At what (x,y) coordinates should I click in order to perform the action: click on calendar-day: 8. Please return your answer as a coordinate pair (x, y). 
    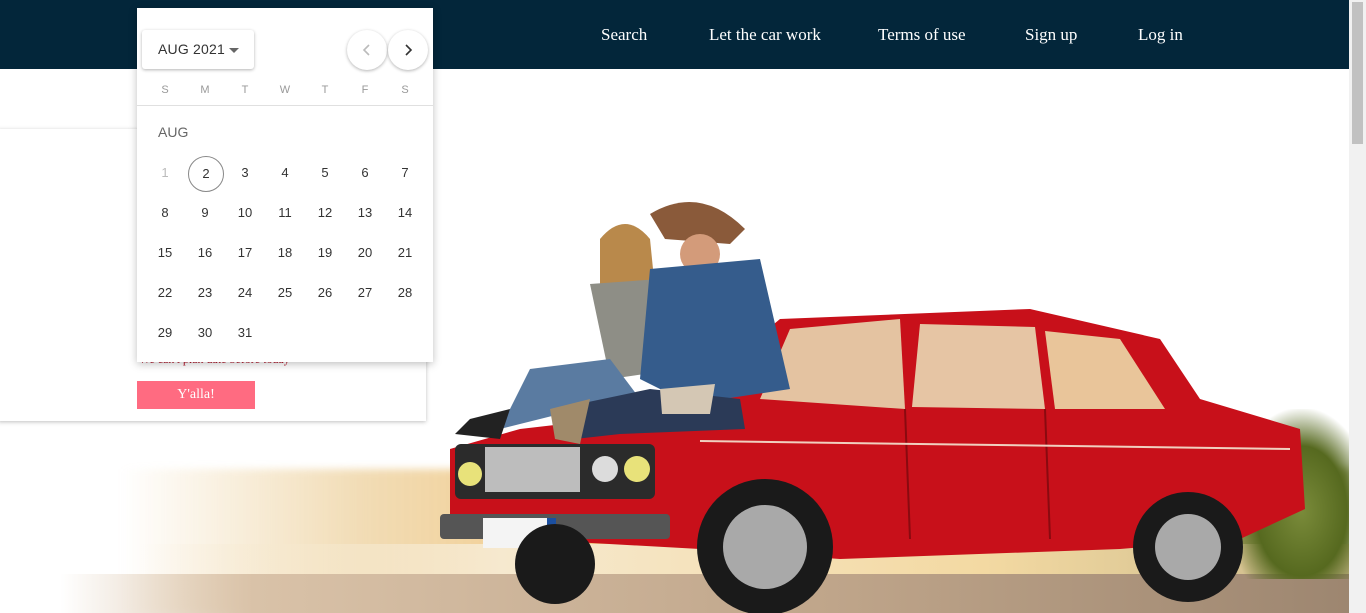
    Looking at the image, I should click on (165, 213).